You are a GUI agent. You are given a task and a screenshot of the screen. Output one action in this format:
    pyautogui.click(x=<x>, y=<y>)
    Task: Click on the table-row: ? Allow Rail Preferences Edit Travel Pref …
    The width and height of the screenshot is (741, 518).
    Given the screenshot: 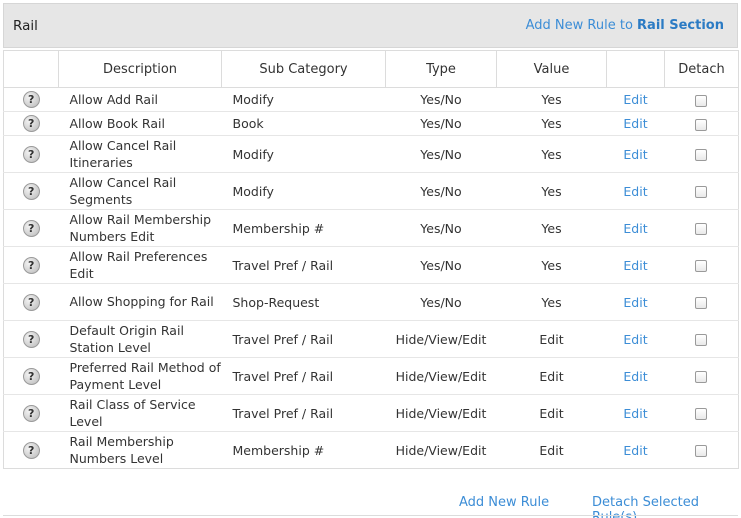 What is the action you would take?
    pyautogui.click(x=371, y=265)
    